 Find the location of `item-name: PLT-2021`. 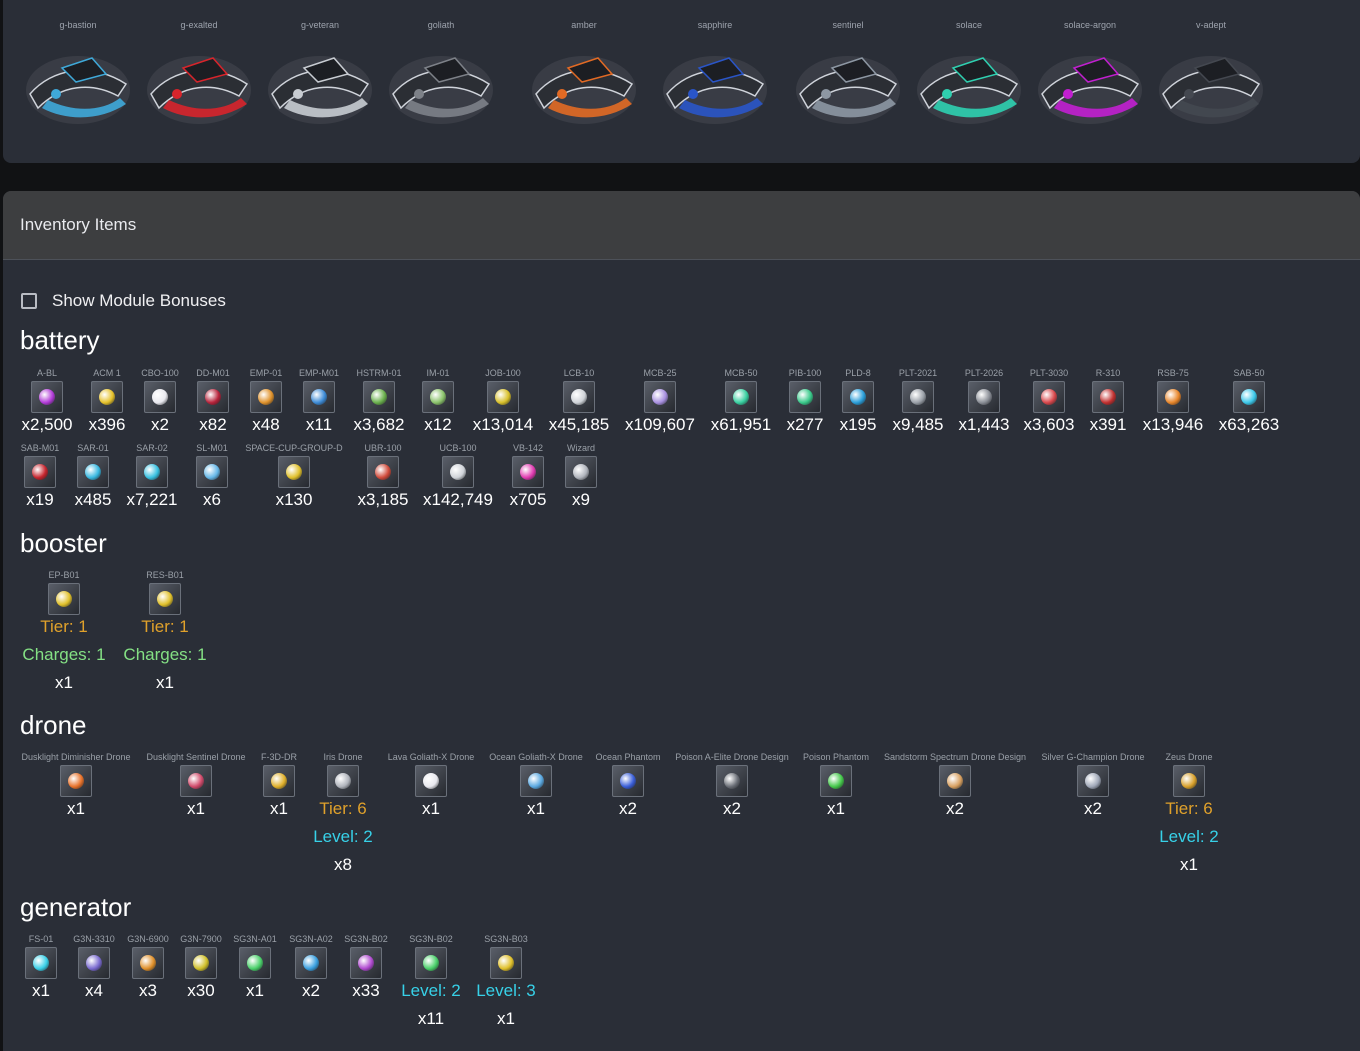

item-name: PLT-2021 is located at coordinates (918, 373).